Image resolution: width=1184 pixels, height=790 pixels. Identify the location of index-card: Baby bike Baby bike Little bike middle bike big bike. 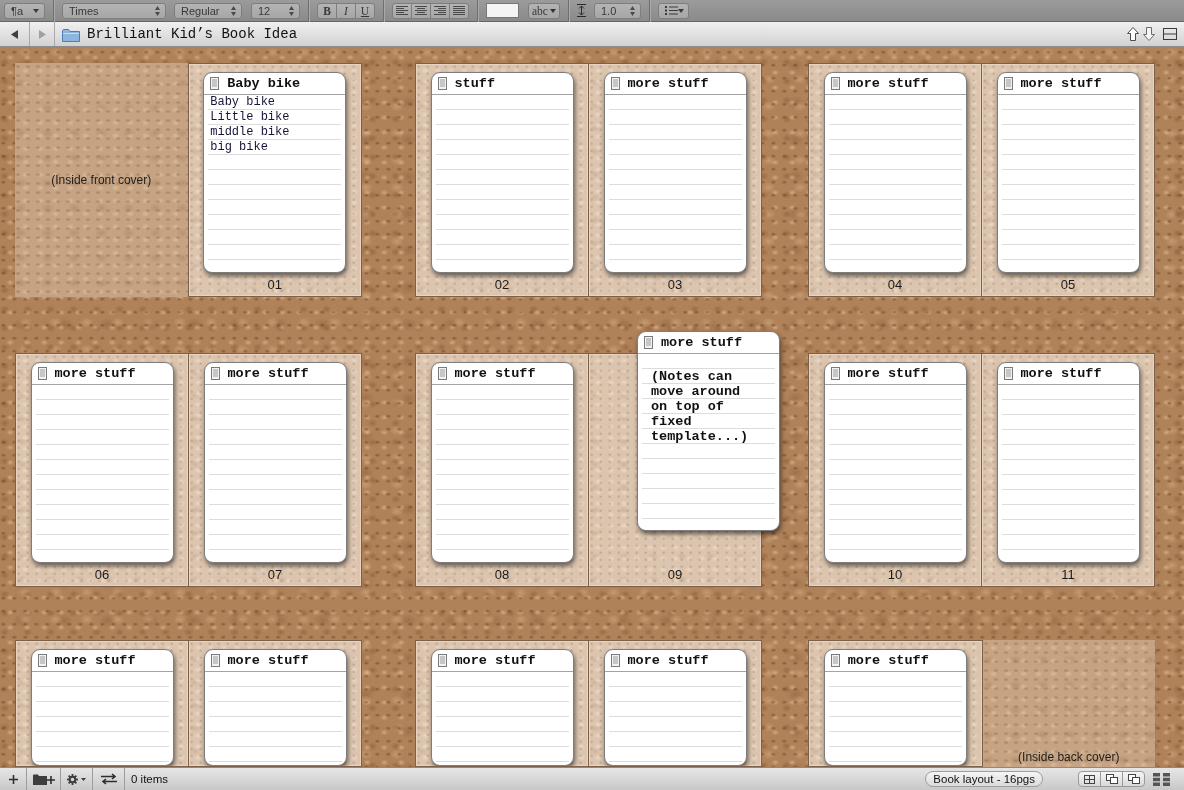
(275, 172).